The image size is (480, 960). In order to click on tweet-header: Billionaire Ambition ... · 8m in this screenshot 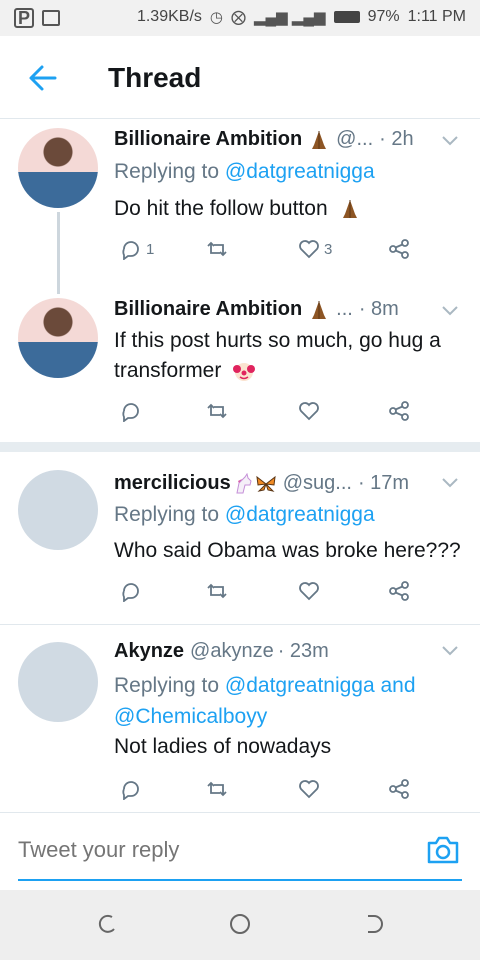, I will do `click(256, 309)`.